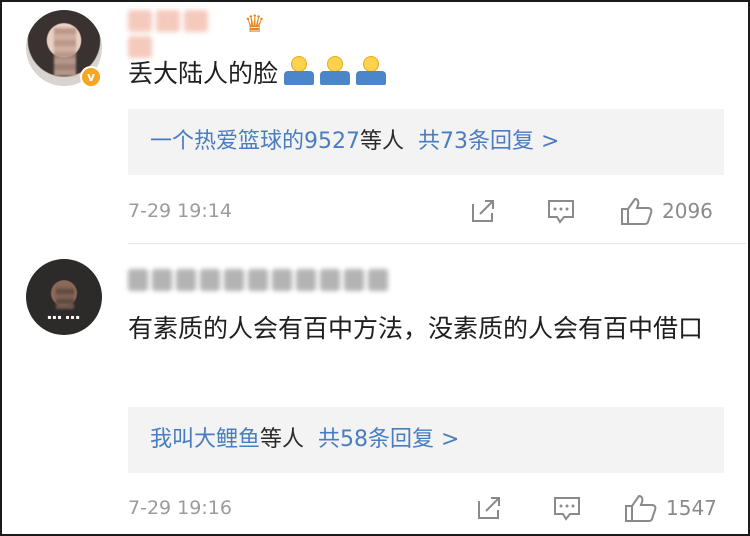  I want to click on reply-count-link: 共73条回复 >, so click(488, 141).